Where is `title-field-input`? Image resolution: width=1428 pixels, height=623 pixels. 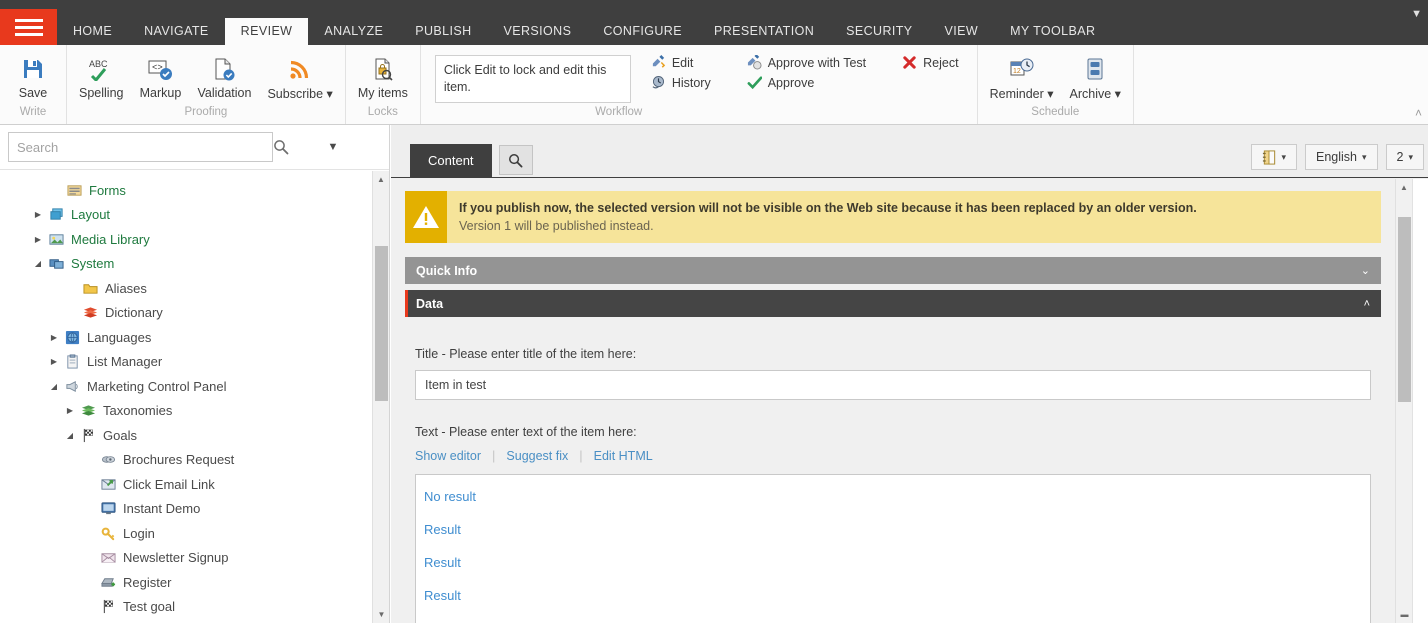 title-field-input is located at coordinates (893, 385).